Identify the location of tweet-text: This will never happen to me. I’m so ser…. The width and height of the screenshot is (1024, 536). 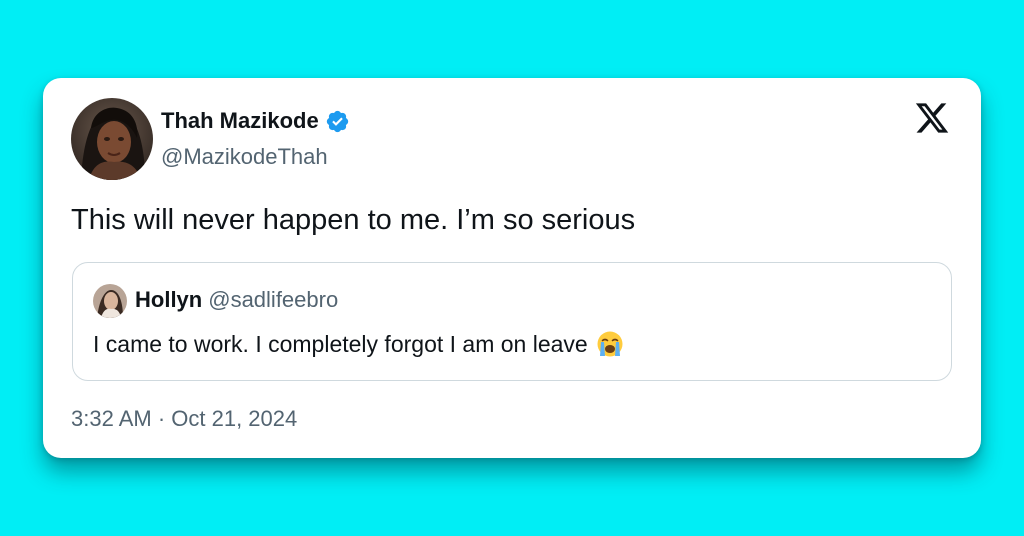
(353, 220).